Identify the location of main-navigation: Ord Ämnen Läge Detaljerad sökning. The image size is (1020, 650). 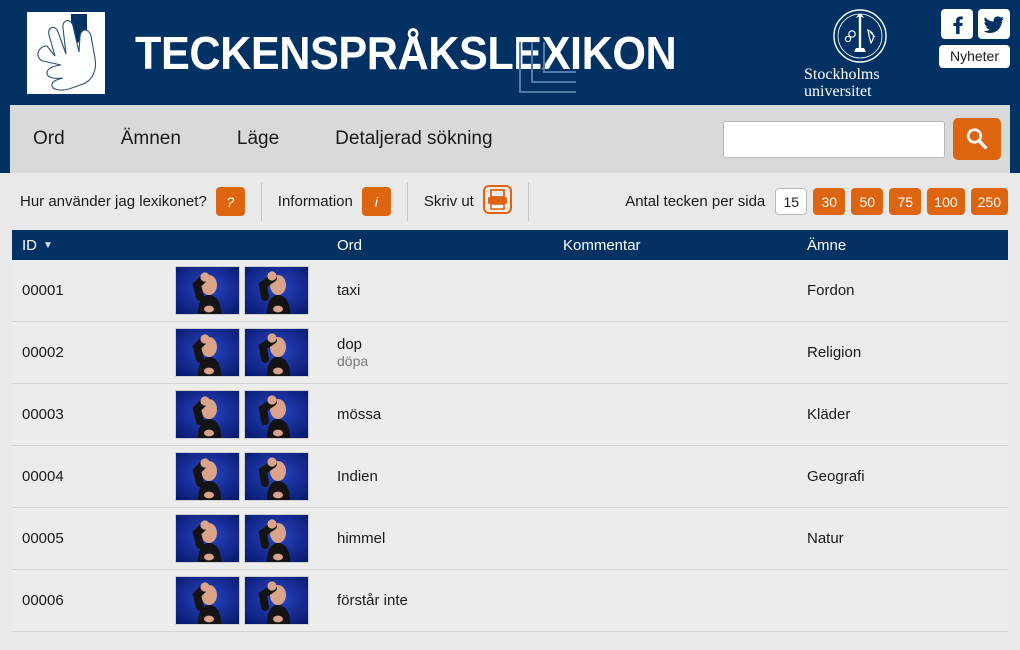
(510, 139).